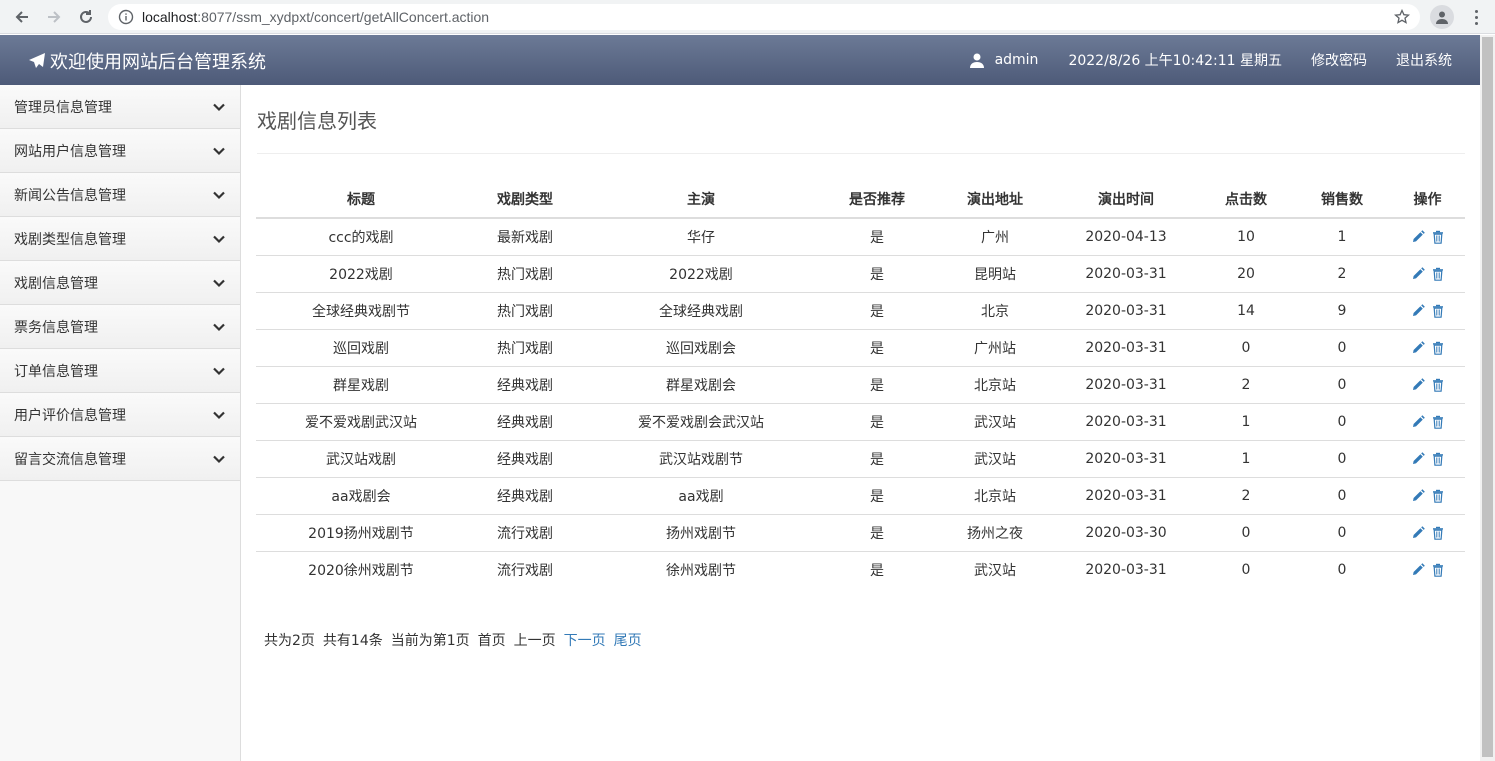 This screenshot has width=1495, height=761. What do you see at coordinates (1442, 17) in the screenshot?
I see `profile-avatar-icon` at bounding box center [1442, 17].